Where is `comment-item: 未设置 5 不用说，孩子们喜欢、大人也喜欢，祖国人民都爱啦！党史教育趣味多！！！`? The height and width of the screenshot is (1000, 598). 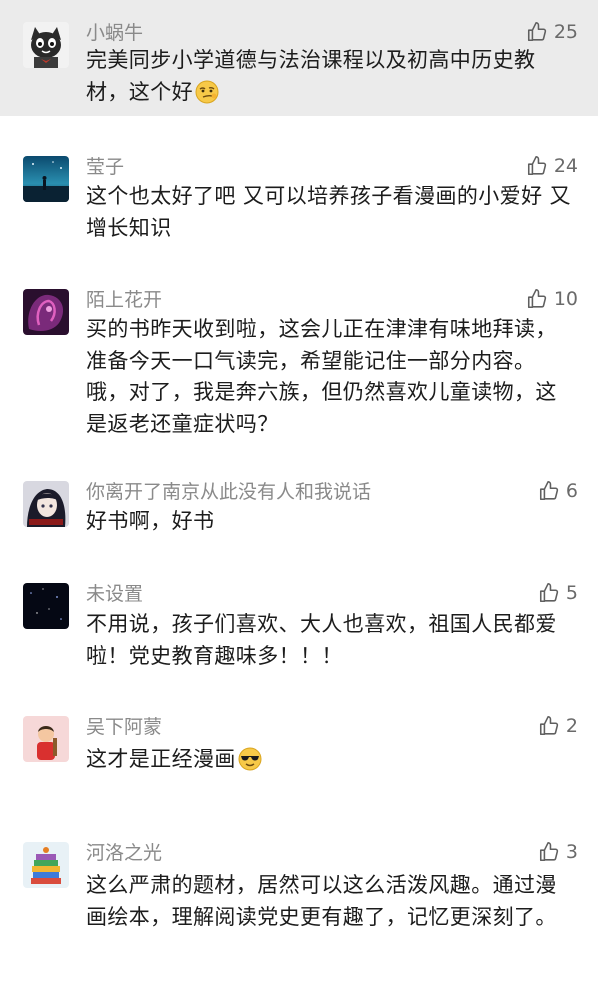
comment-item: 未设置 5 不用说，孩子们喜欢、大人也喜欢，祖国人民都爱啦！党史教育趣味多！！！ is located at coordinates (299, 639).